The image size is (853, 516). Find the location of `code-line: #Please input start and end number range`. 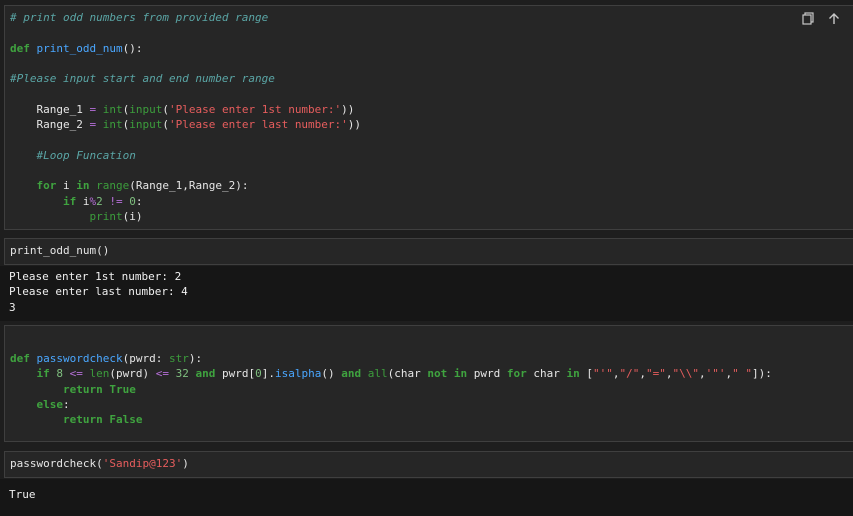

code-line: #Please input start and end number range is located at coordinates (142, 79).